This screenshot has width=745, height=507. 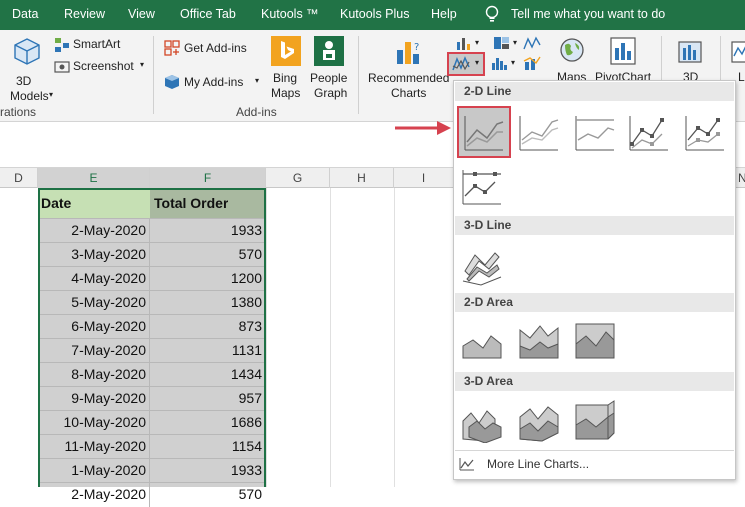 I want to click on 100-stacked-line-markers-thumb-icon, so click(x=481, y=187).